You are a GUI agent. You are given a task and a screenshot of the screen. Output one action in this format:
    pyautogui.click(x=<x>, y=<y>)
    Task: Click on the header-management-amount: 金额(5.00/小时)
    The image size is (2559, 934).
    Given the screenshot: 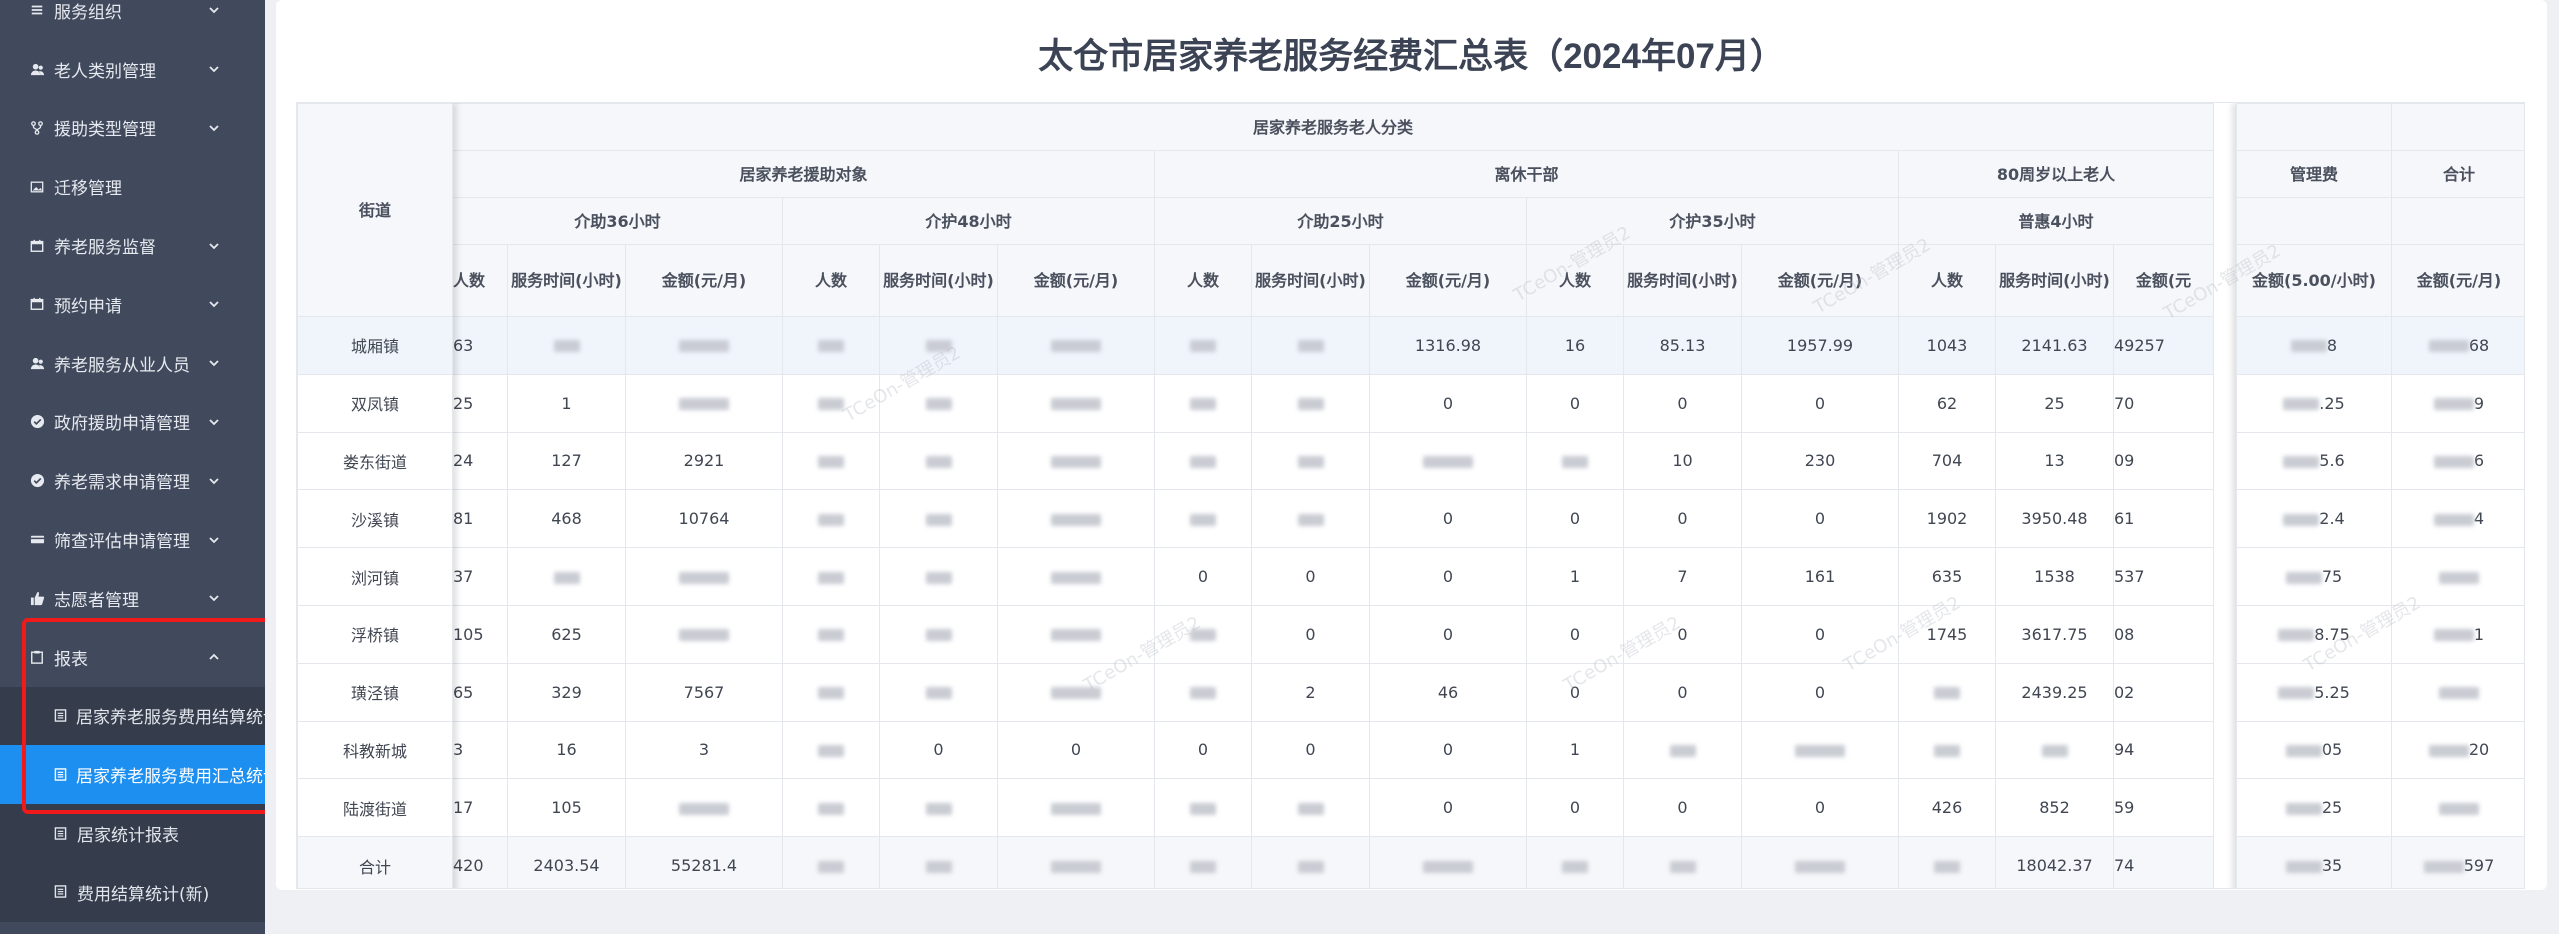 What is the action you would take?
    pyautogui.click(x=2314, y=280)
    